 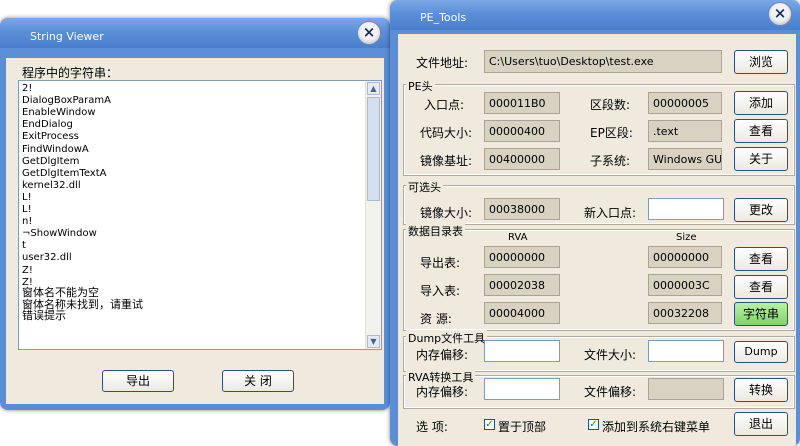 I want to click on topmost-label: 置于顶部, so click(x=522, y=426).